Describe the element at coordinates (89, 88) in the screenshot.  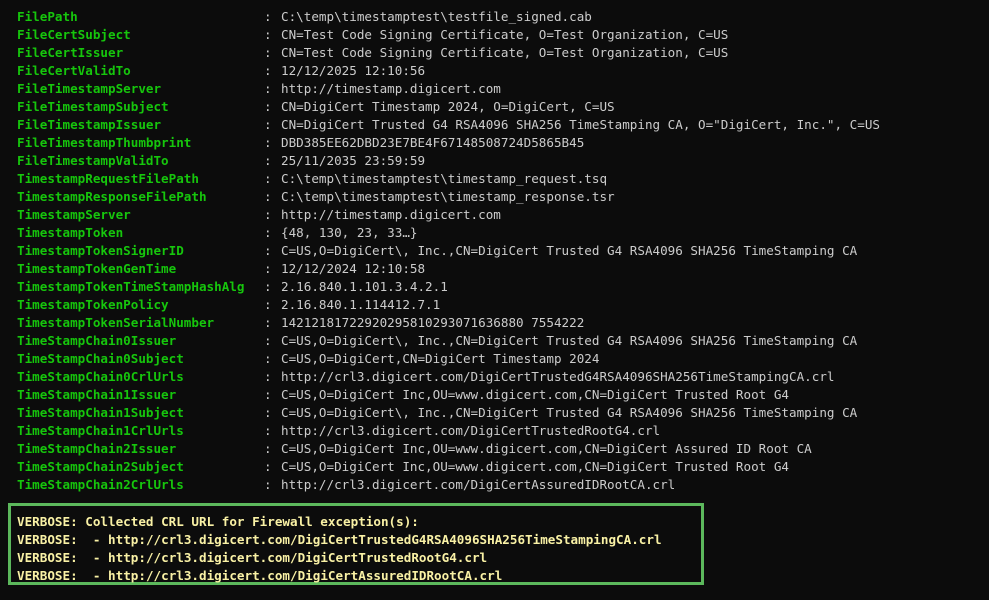
I see `property-name: FileTimestampServer` at that location.